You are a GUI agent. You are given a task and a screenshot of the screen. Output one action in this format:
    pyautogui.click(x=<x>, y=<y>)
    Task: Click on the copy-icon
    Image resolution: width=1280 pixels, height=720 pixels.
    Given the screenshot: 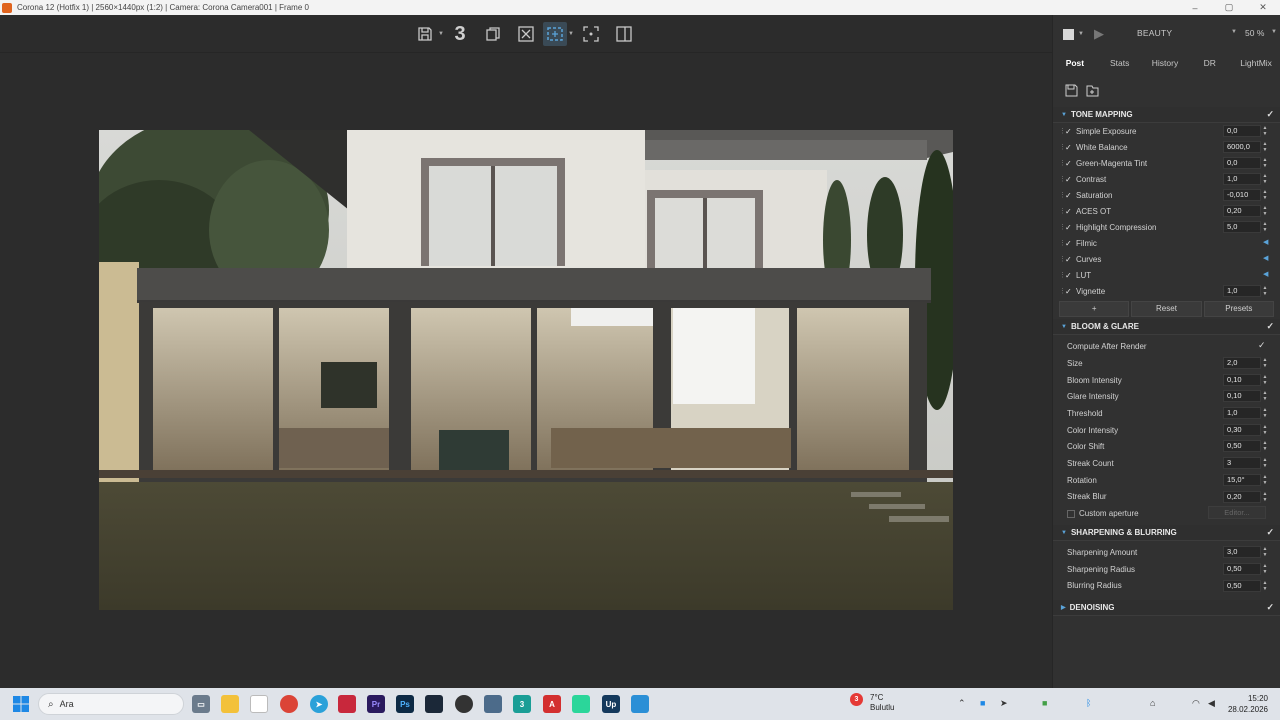 What is the action you would take?
    pyautogui.click(x=493, y=34)
    